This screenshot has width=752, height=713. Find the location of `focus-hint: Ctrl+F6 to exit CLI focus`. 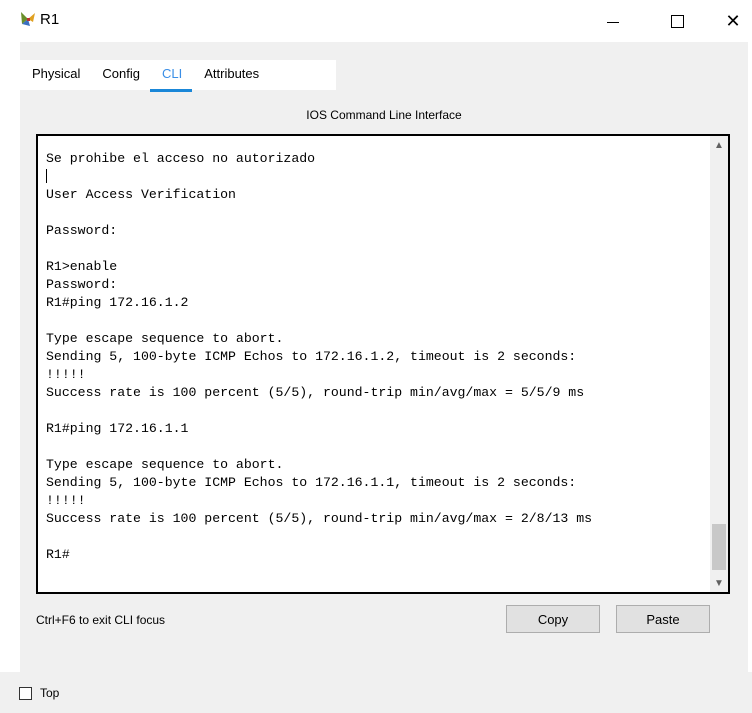

focus-hint: Ctrl+F6 to exit CLI focus is located at coordinates (101, 620).